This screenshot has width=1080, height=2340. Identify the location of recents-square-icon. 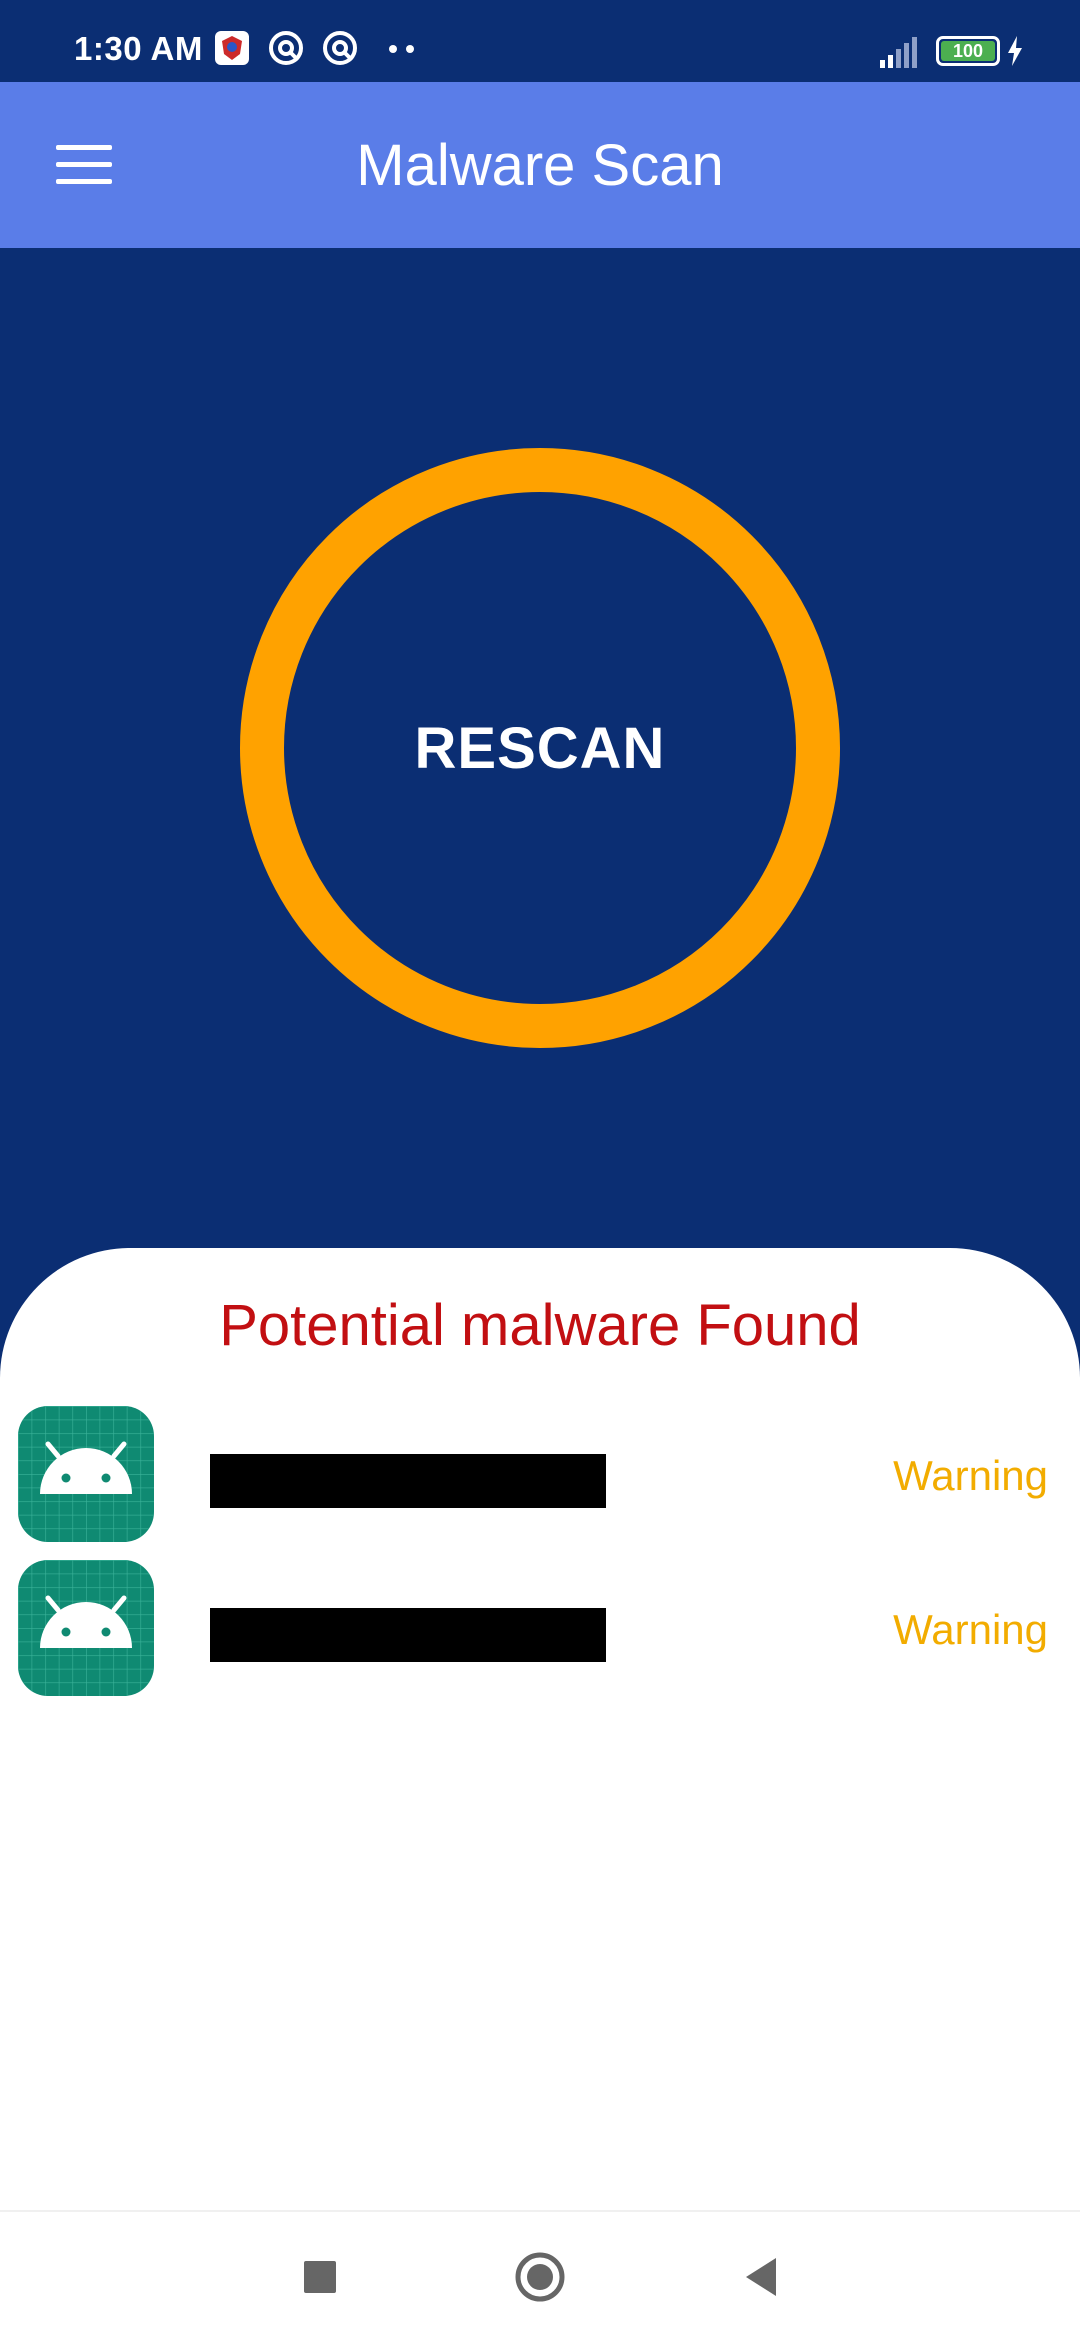
(320, 2277).